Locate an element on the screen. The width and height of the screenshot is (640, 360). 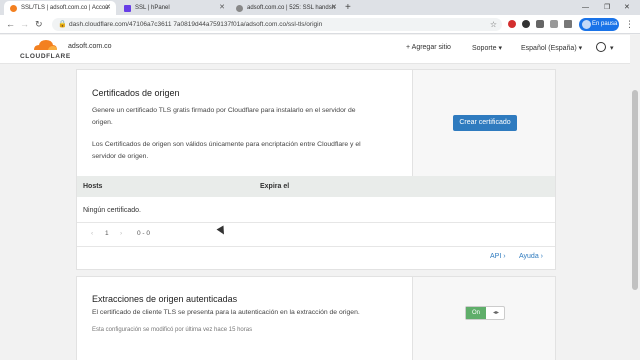
tab-525-error: adsoft.com.co | 525: SSL handsh ✕ is located at coordinates (286, 8).